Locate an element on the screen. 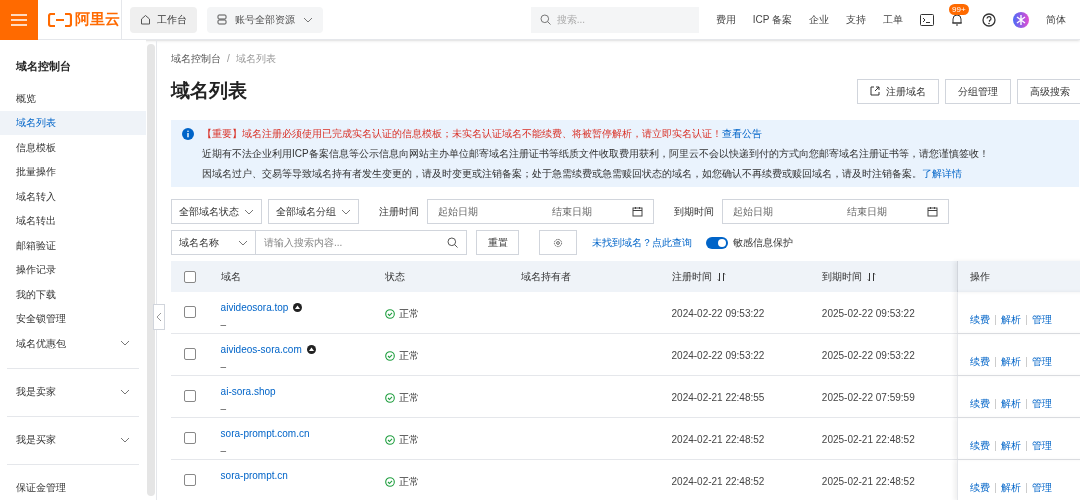 This screenshot has width=1080, height=500. action-button: 高级搜索 is located at coordinates (1048, 91).